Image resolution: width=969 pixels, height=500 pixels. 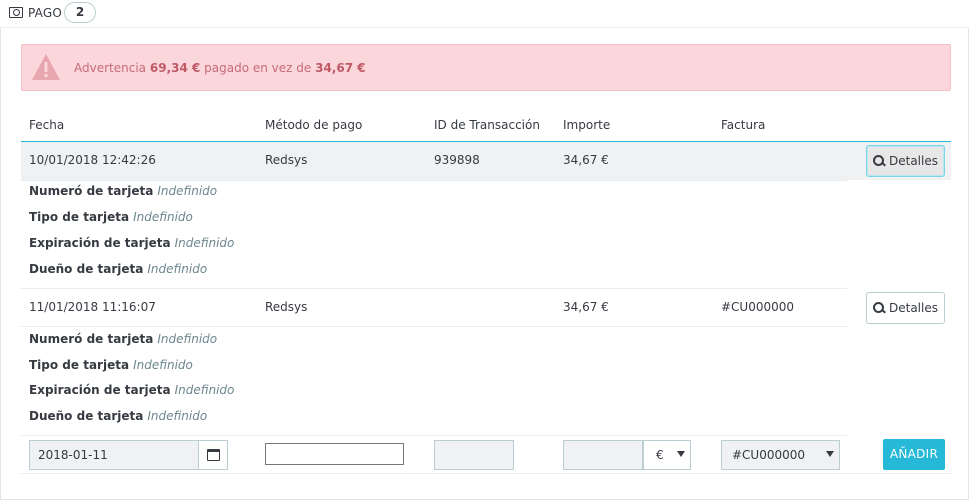 What do you see at coordinates (175, 68) in the screenshot?
I see `alert-paid-amount: 69,34 €` at bounding box center [175, 68].